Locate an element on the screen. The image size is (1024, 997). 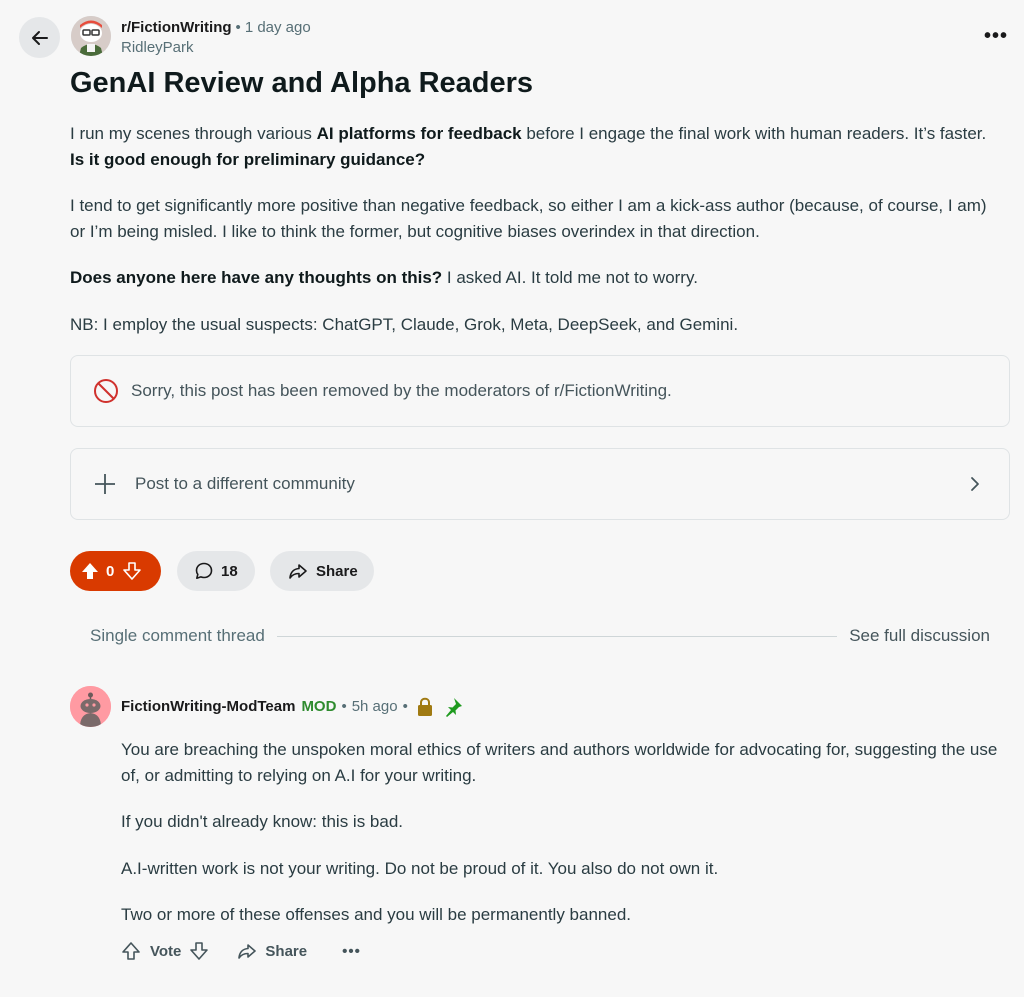
snoo-avatar-icon is located at coordinates (90, 706).